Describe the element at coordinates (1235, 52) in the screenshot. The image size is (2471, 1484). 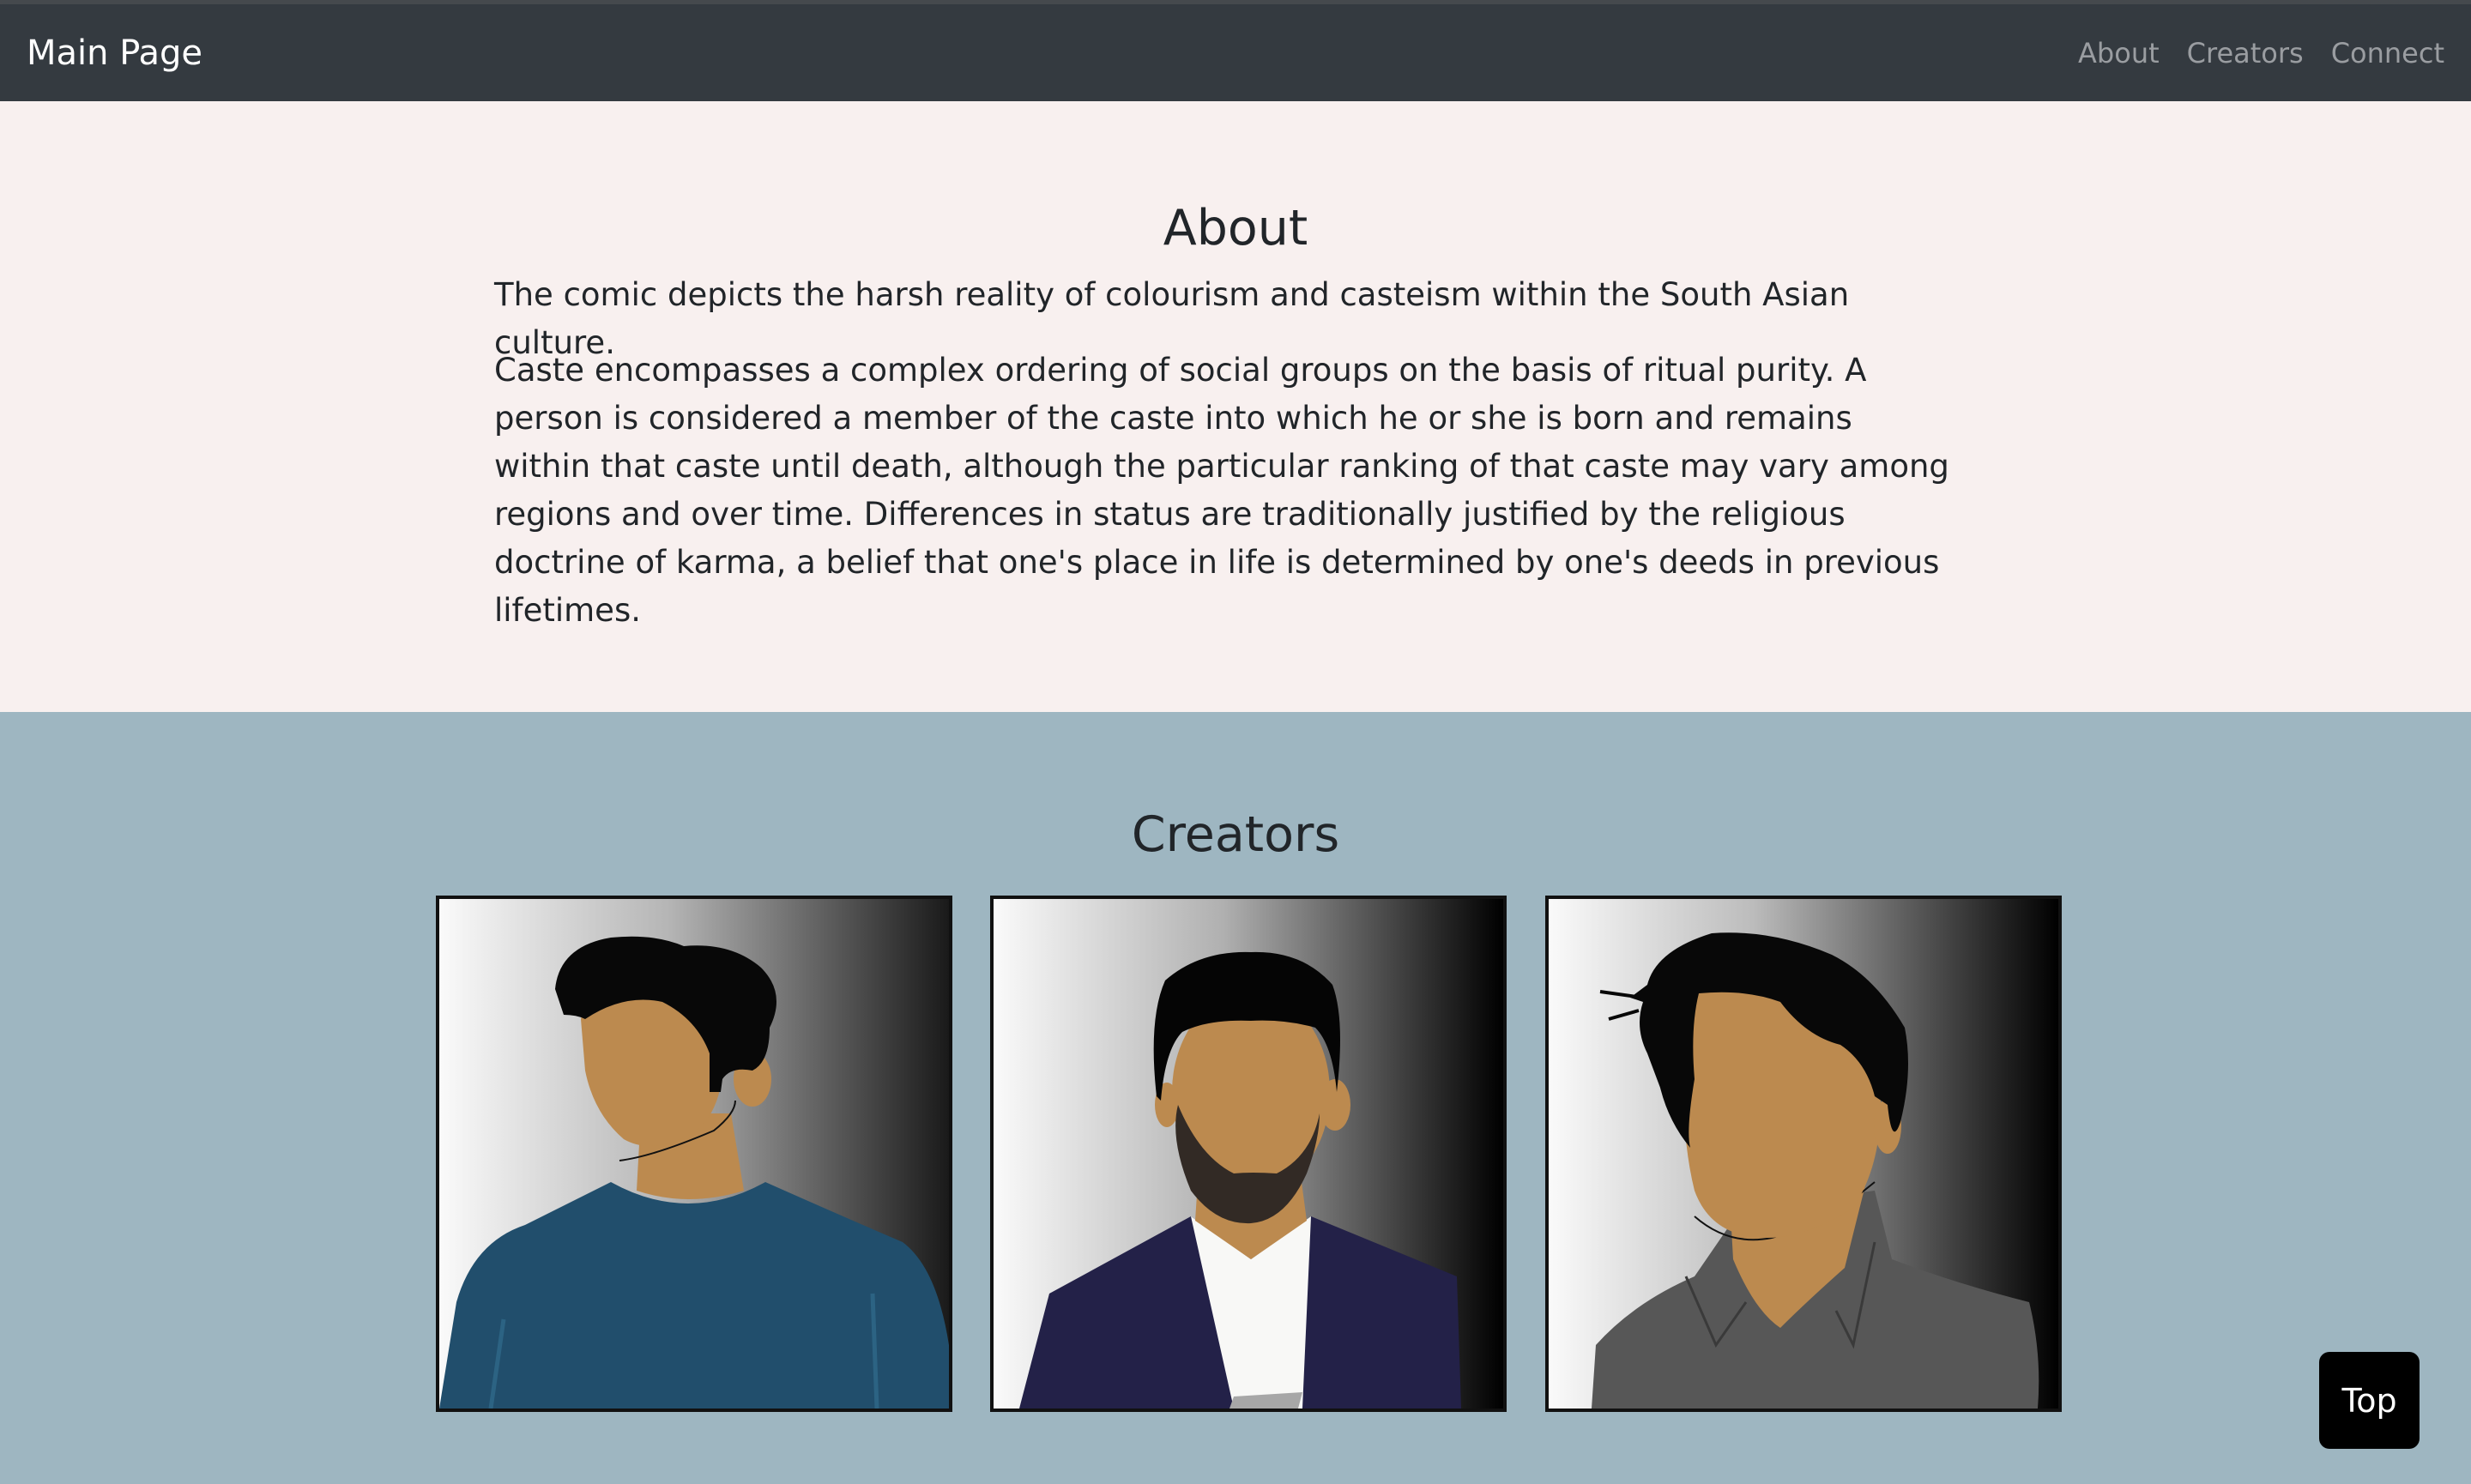
I see `navbar: Main Page About Creators Connect` at that location.